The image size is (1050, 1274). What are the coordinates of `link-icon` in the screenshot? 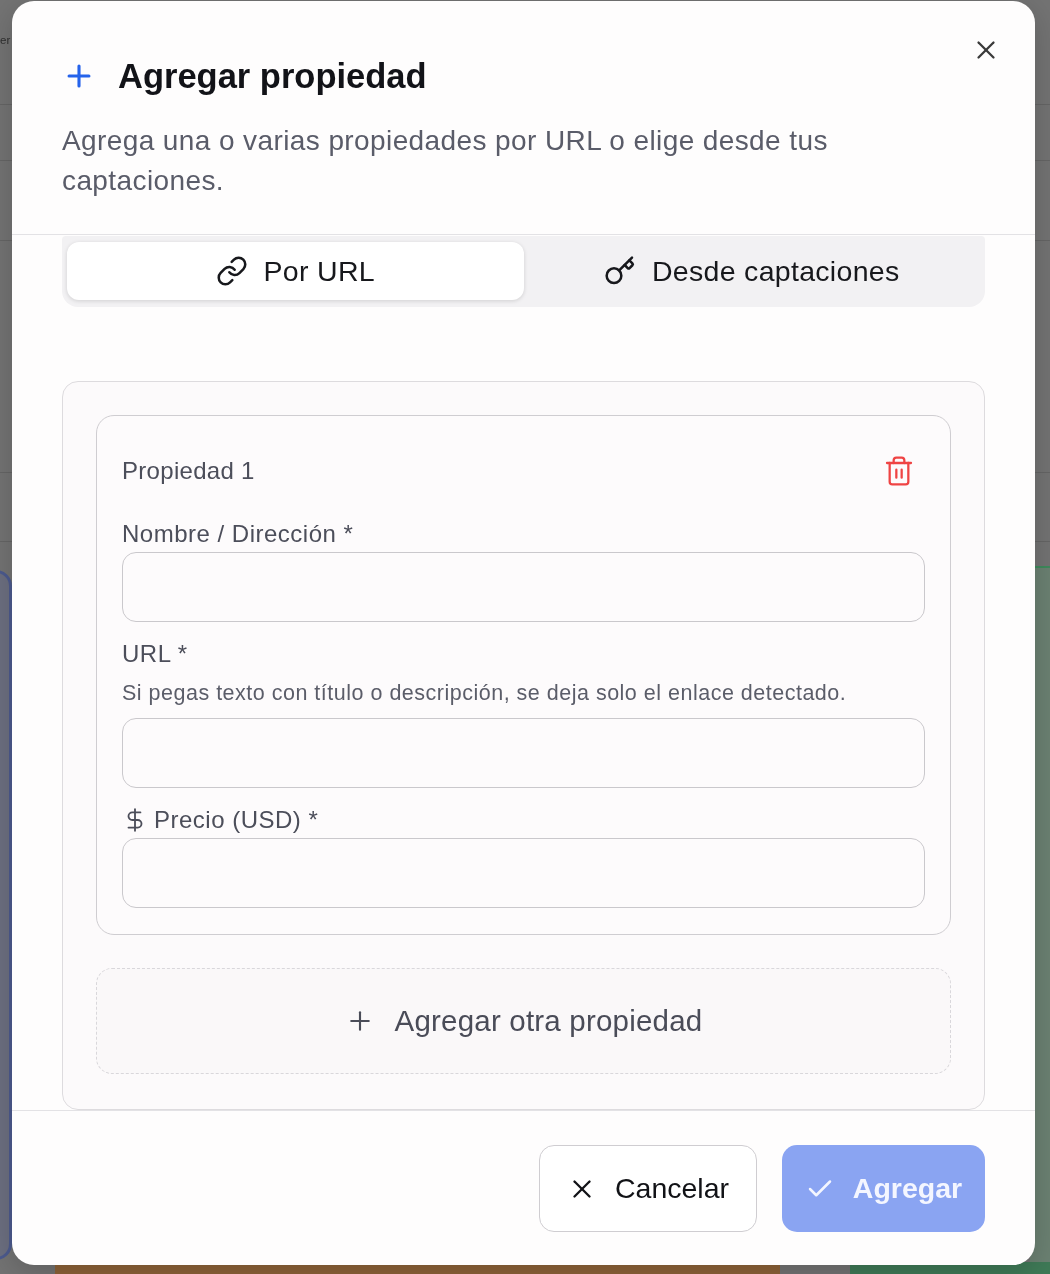 It's located at (231, 271).